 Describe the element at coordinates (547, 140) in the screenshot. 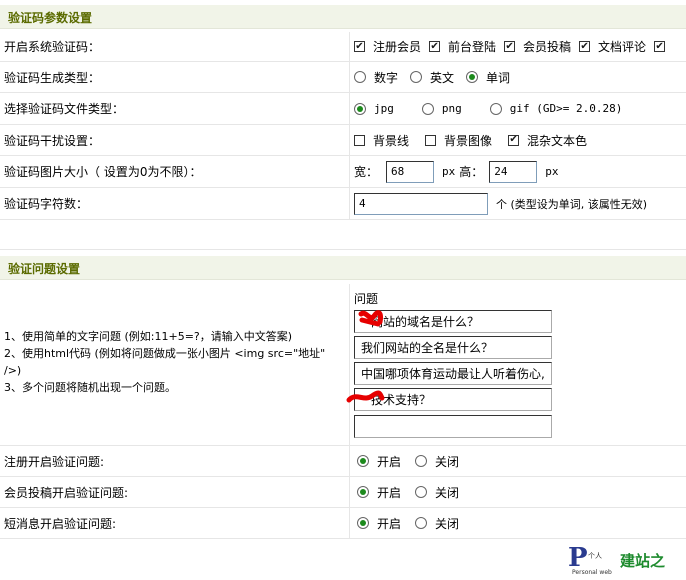

I see `interference-mixcolor-option: ✔ 混杂文本色` at that location.